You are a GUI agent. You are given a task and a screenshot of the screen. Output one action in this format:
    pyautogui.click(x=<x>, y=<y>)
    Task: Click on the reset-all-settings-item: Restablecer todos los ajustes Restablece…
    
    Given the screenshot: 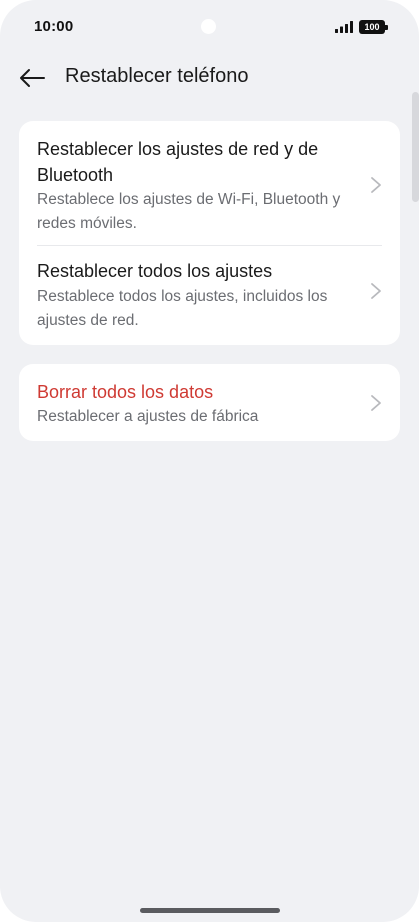 What is the action you would take?
    pyautogui.click(x=209, y=295)
    